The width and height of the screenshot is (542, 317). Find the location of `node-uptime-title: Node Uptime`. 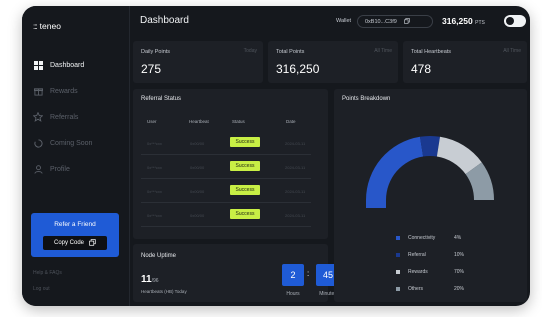

node-uptime-title: Node Uptime is located at coordinates (159, 256).